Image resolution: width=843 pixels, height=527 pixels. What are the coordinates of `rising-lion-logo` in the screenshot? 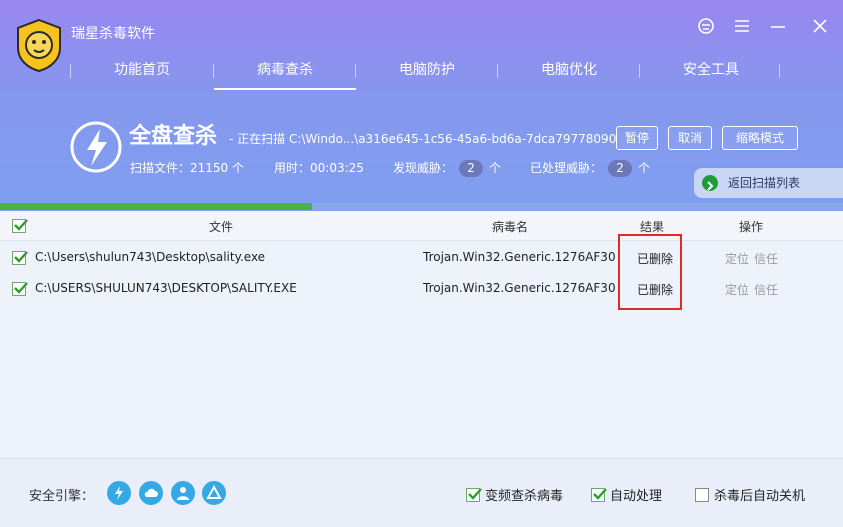 It's located at (39, 45).